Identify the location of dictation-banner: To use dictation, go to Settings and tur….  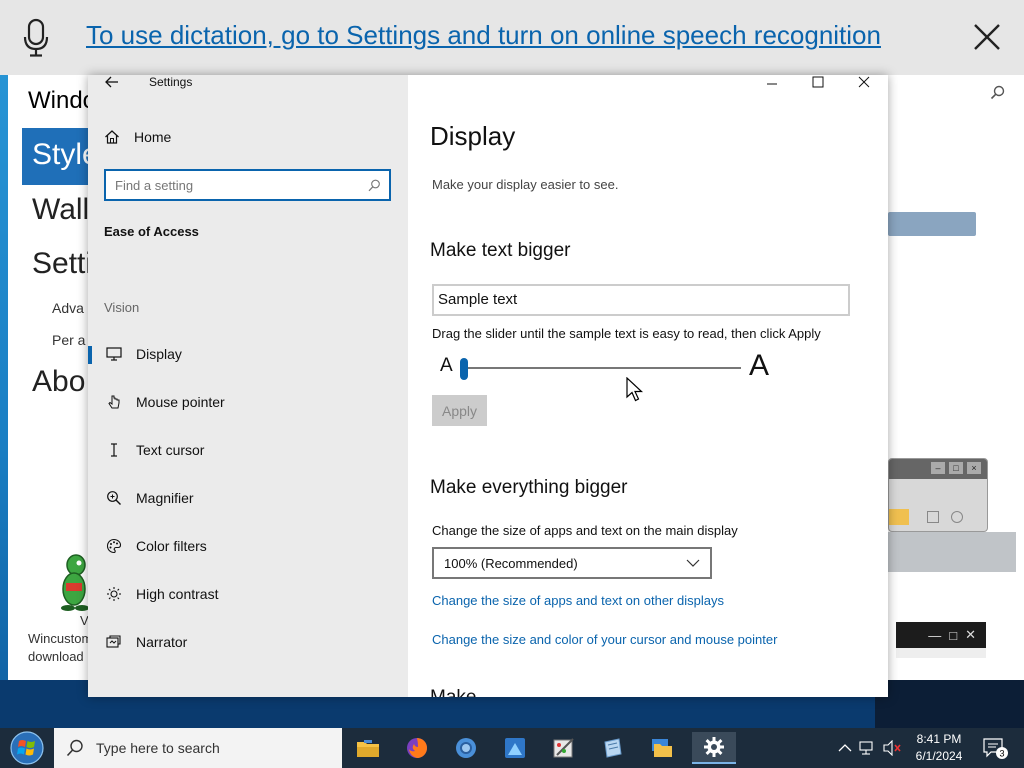
(512, 37).